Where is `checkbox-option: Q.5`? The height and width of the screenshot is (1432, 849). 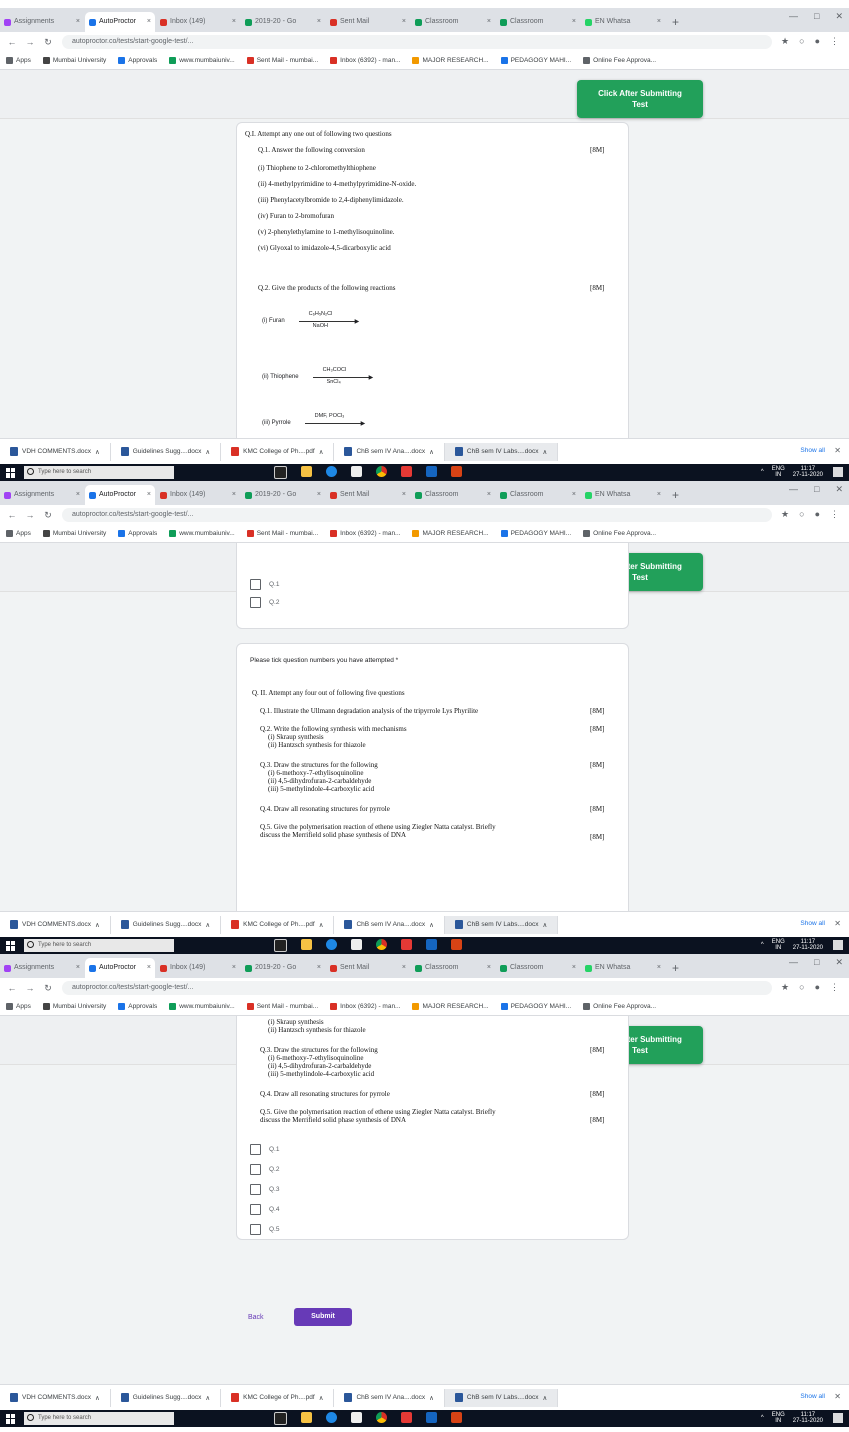 checkbox-option: Q.5 is located at coordinates (264, 1229).